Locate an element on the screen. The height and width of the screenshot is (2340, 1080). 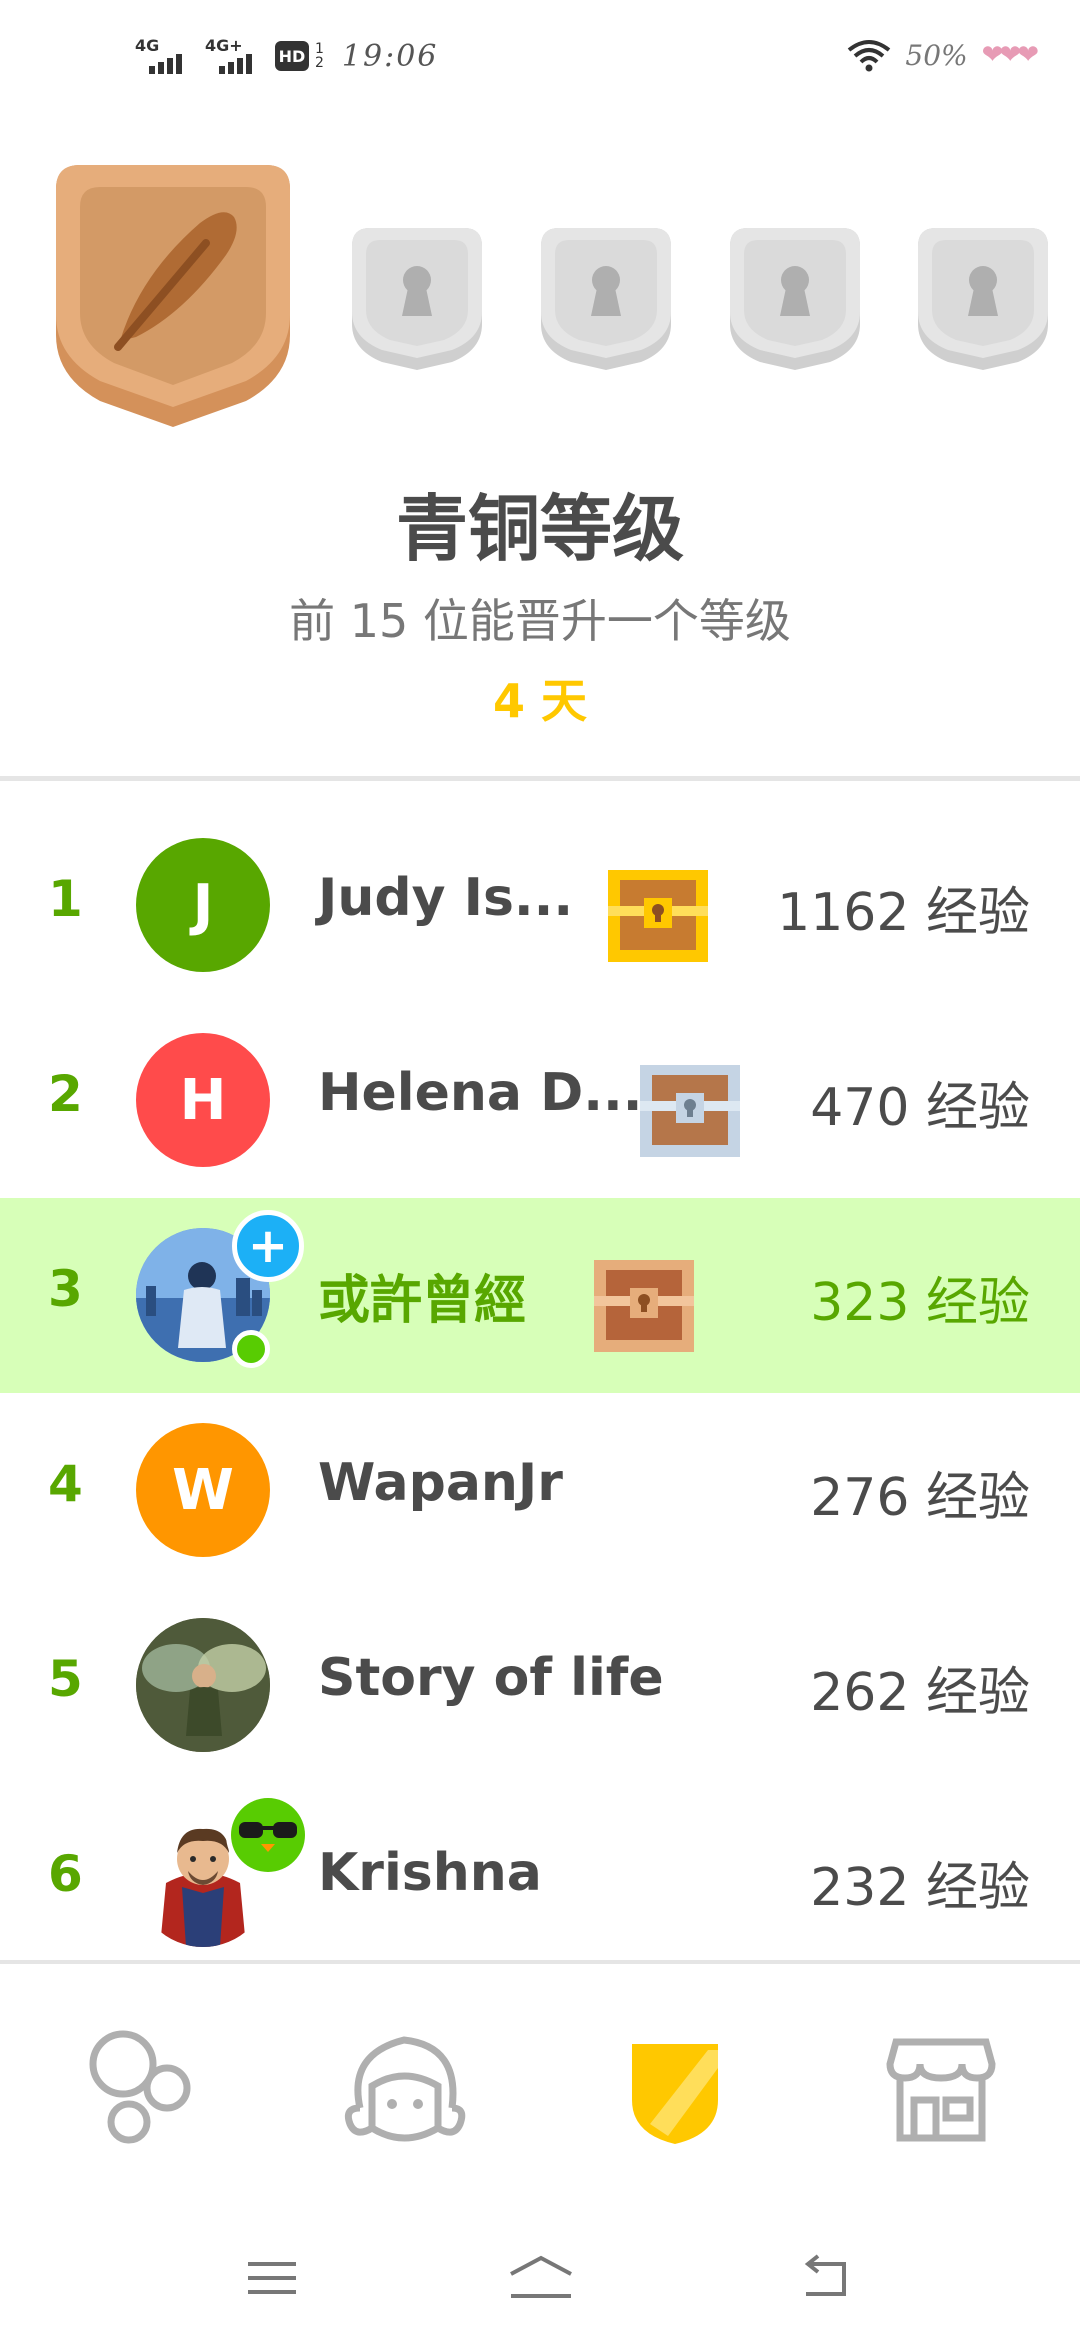
user-name: WapanJr is located at coordinates (440, 1483).